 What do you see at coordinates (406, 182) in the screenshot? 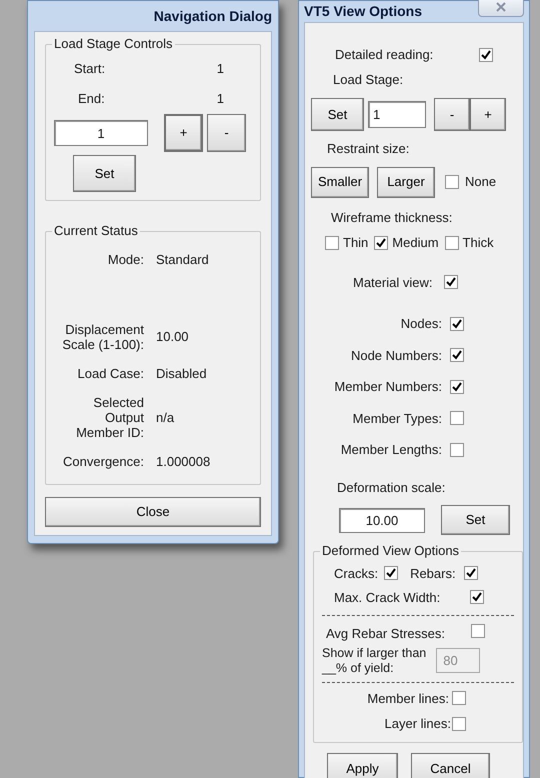
I see `larger-button: Larger` at bounding box center [406, 182].